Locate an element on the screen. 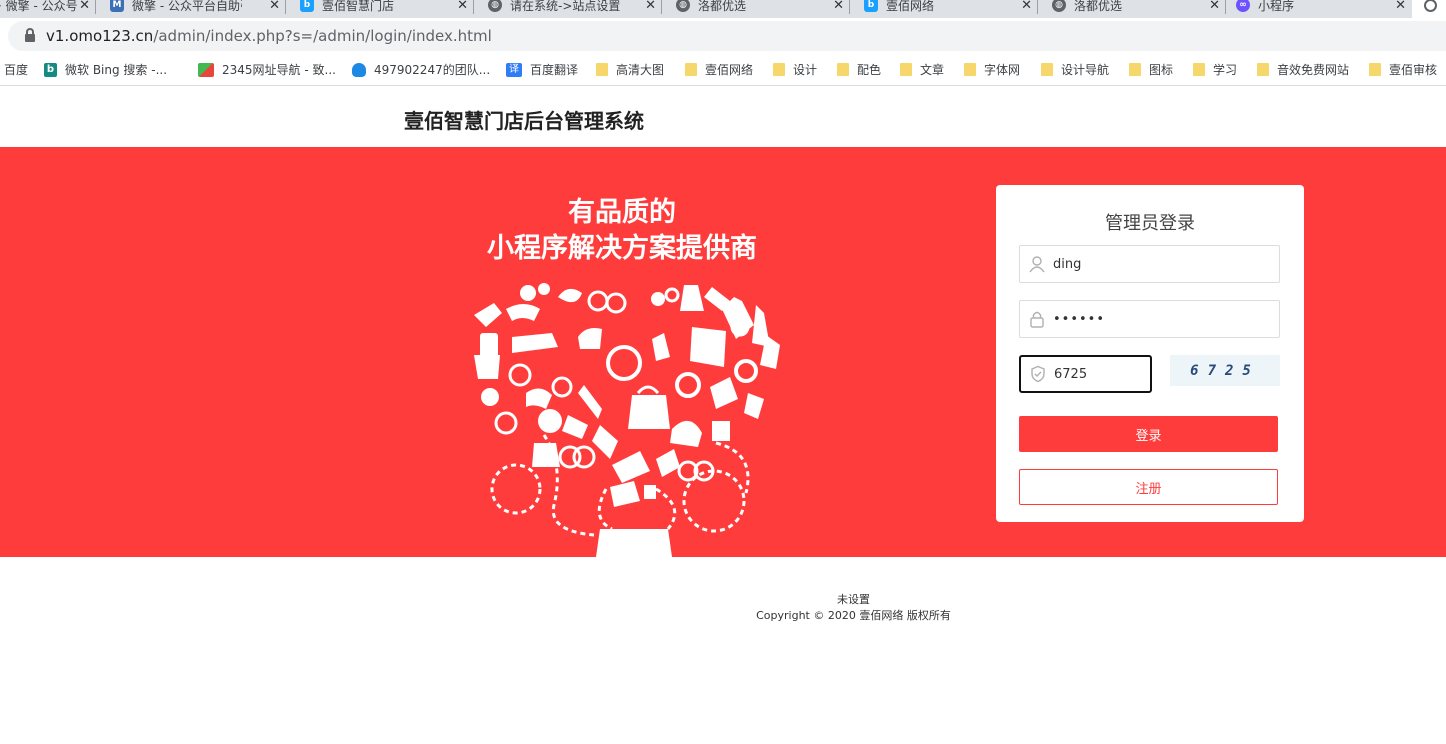 The height and width of the screenshot is (744, 1446). bookmark-label: 壹佰网络 is located at coordinates (729, 70).